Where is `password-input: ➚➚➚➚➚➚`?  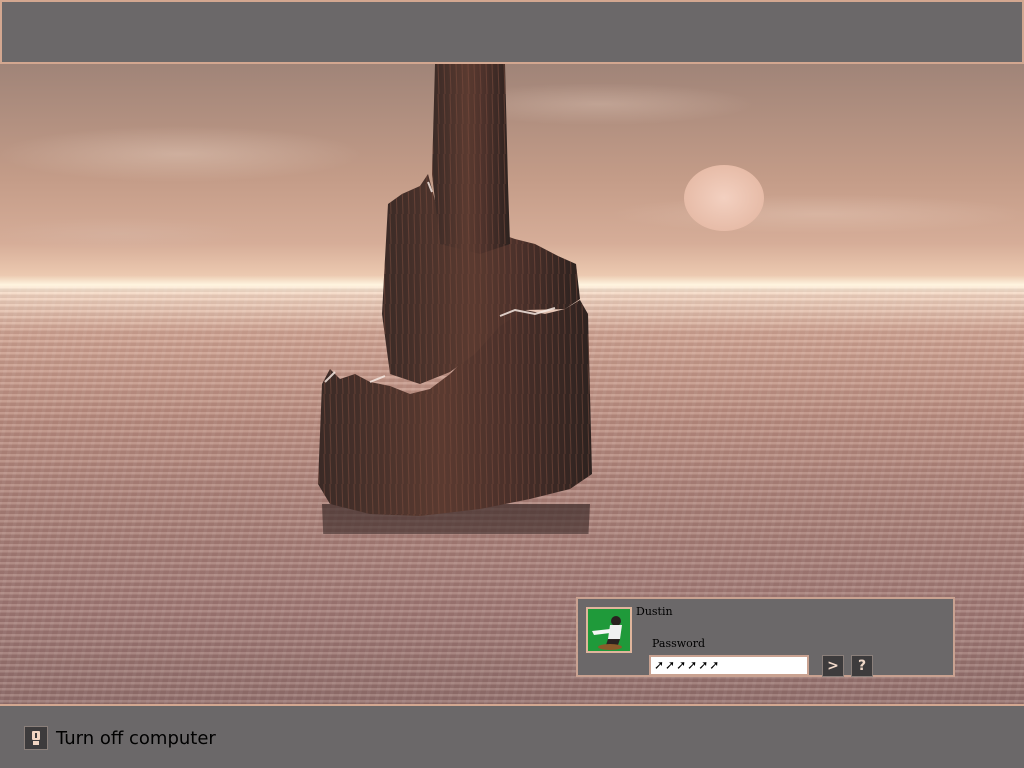 password-input: ➚➚➚➚➚➚ is located at coordinates (729, 665).